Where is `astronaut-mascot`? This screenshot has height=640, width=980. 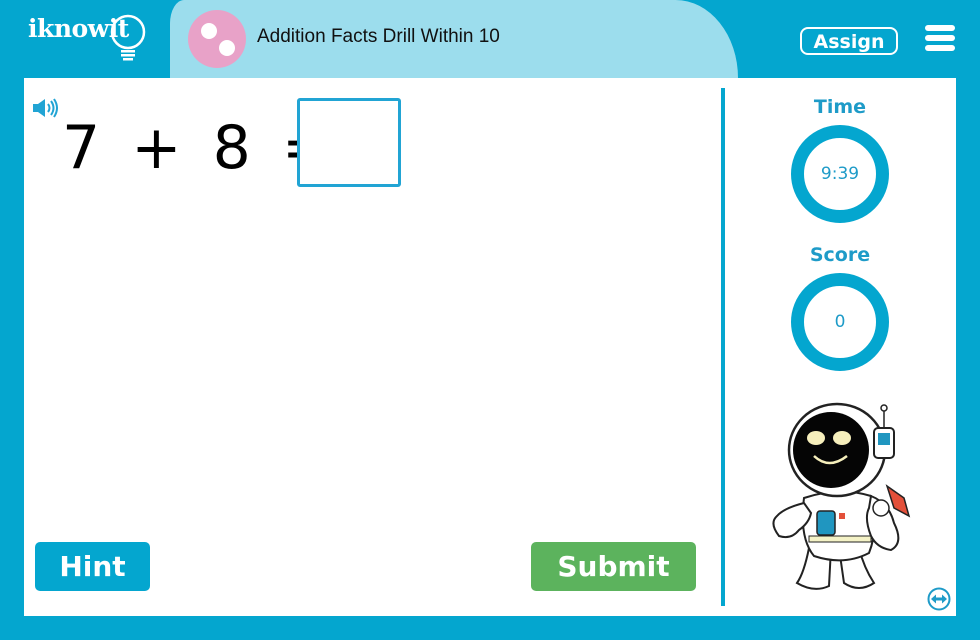 astronaut-mascot is located at coordinates (841, 496).